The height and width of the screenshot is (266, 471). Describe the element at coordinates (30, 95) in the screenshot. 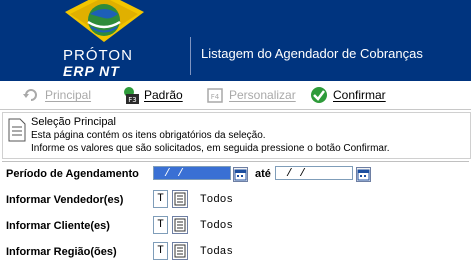

I see `refresh-icon` at that location.